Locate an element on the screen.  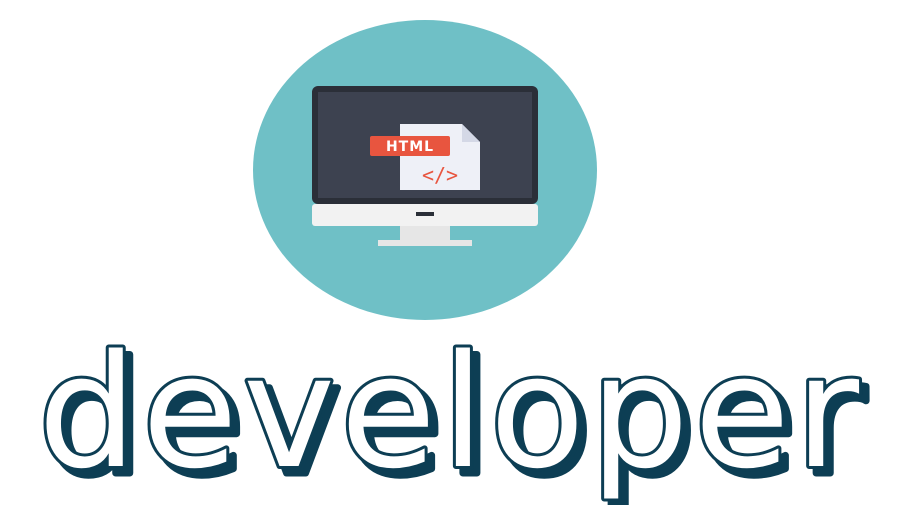
monitor-base is located at coordinates (425, 243).